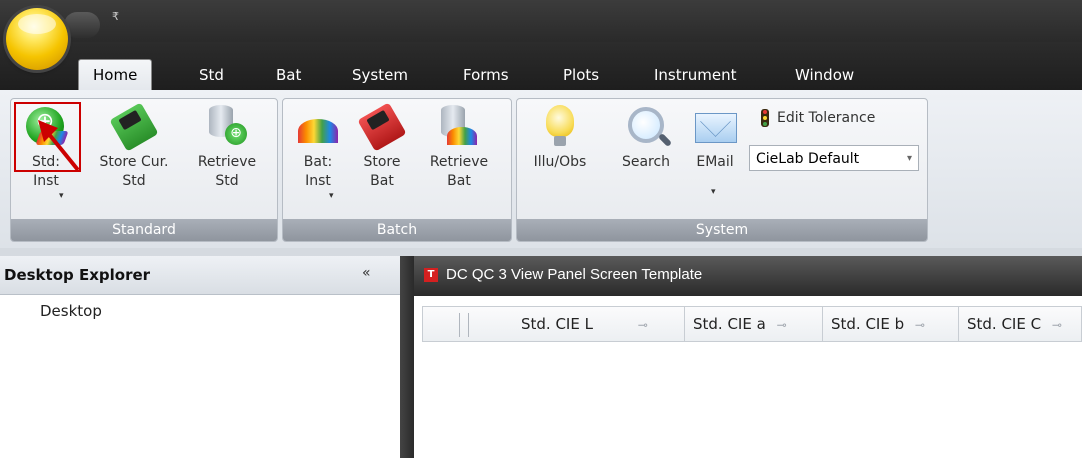 This screenshot has width=1082, height=458. I want to click on column-header-std-cie-l: Std. CIE L ⊸, so click(582, 324).